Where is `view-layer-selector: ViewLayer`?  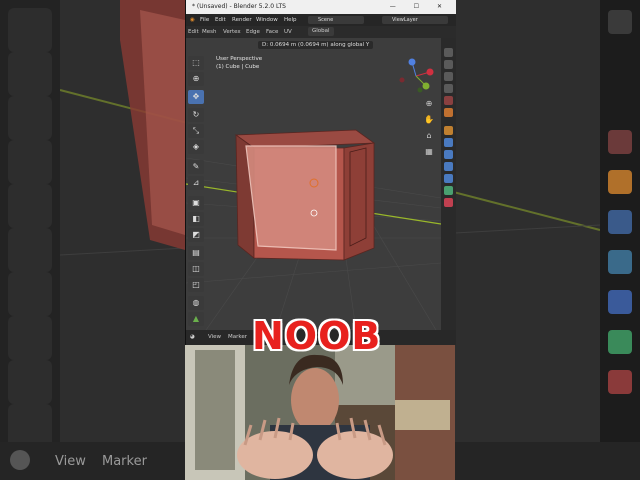 view-layer-selector: ViewLayer is located at coordinates (415, 20).